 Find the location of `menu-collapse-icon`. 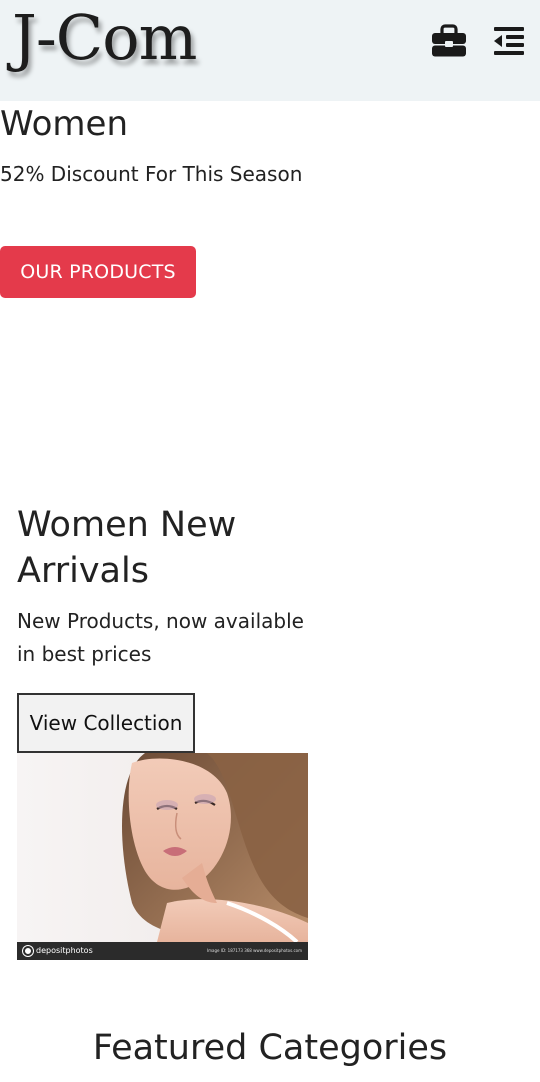

menu-collapse-icon is located at coordinates (509, 41).